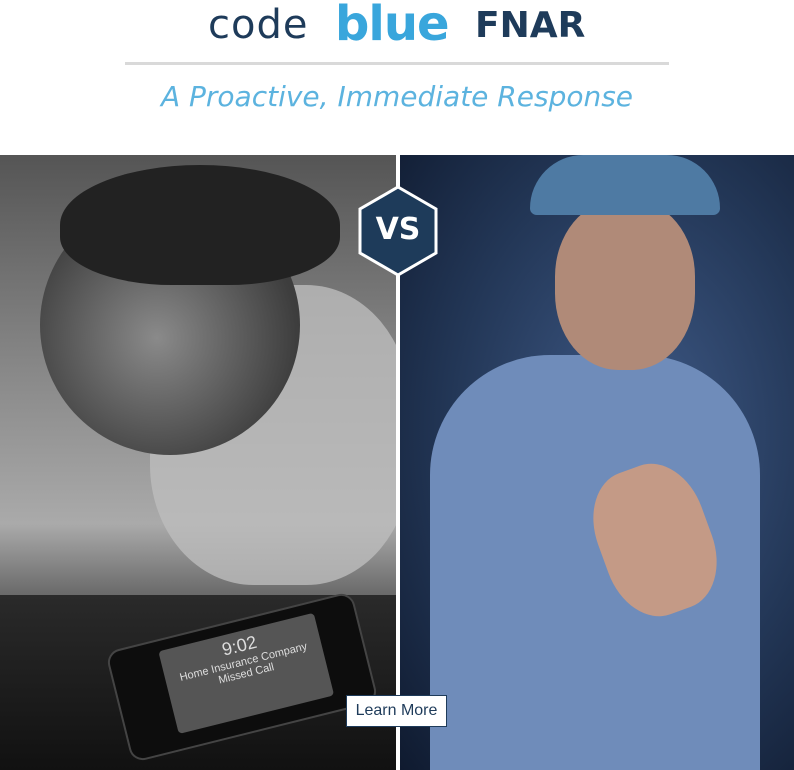 The width and height of the screenshot is (794, 770). Describe the element at coordinates (625, 285) in the screenshot. I see `face` at that location.